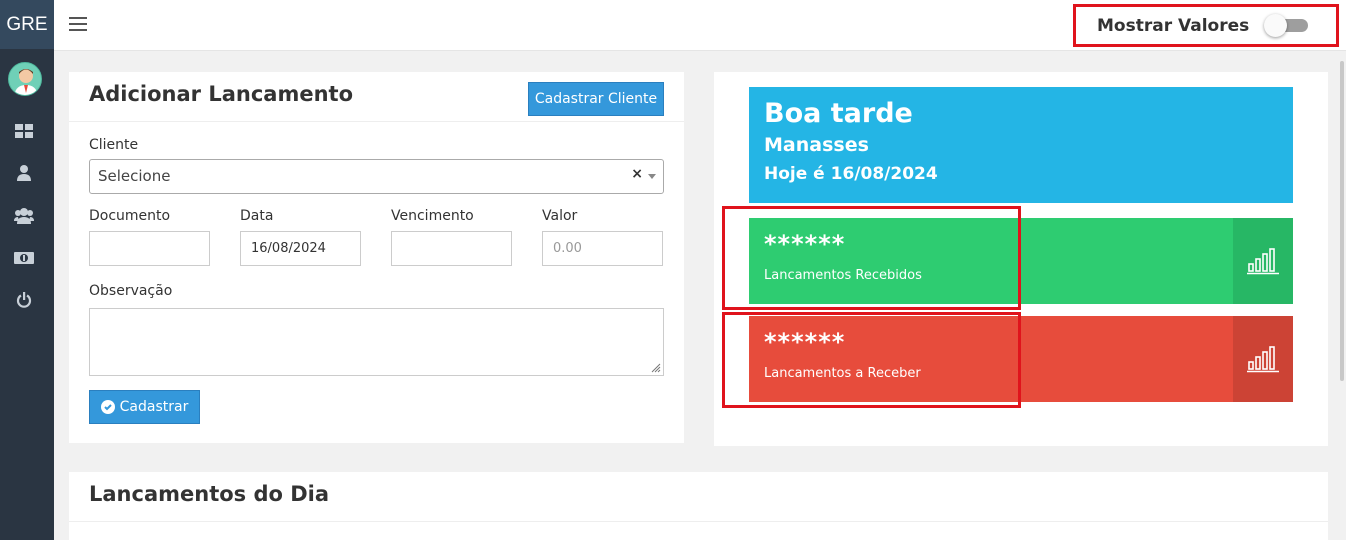 The width and height of the screenshot is (1346, 540). What do you see at coordinates (451, 248) in the screenshot?
I see `due-date-field` at bounding box center [451, 248].